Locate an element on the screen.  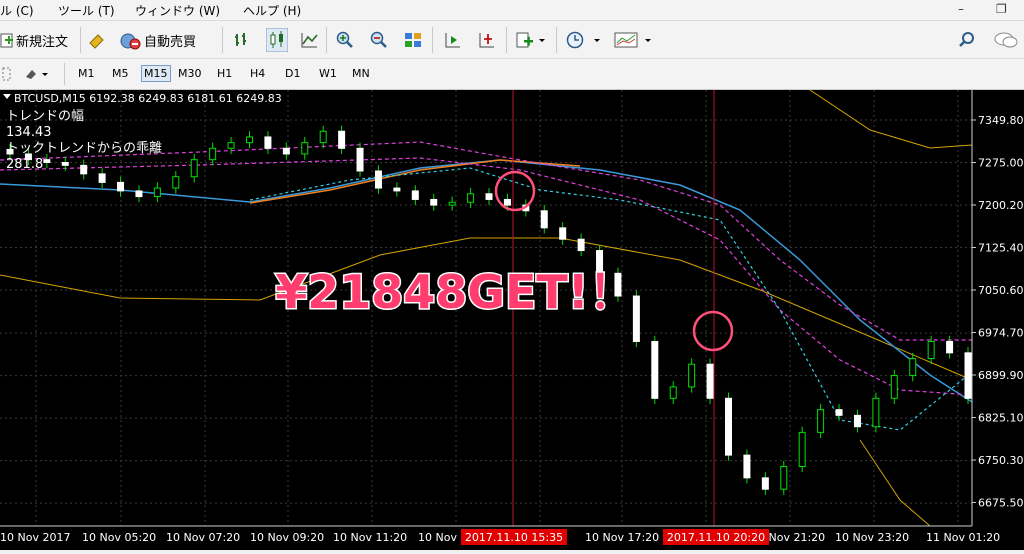
auto-trading-icon is located at coordinates (130, 41).